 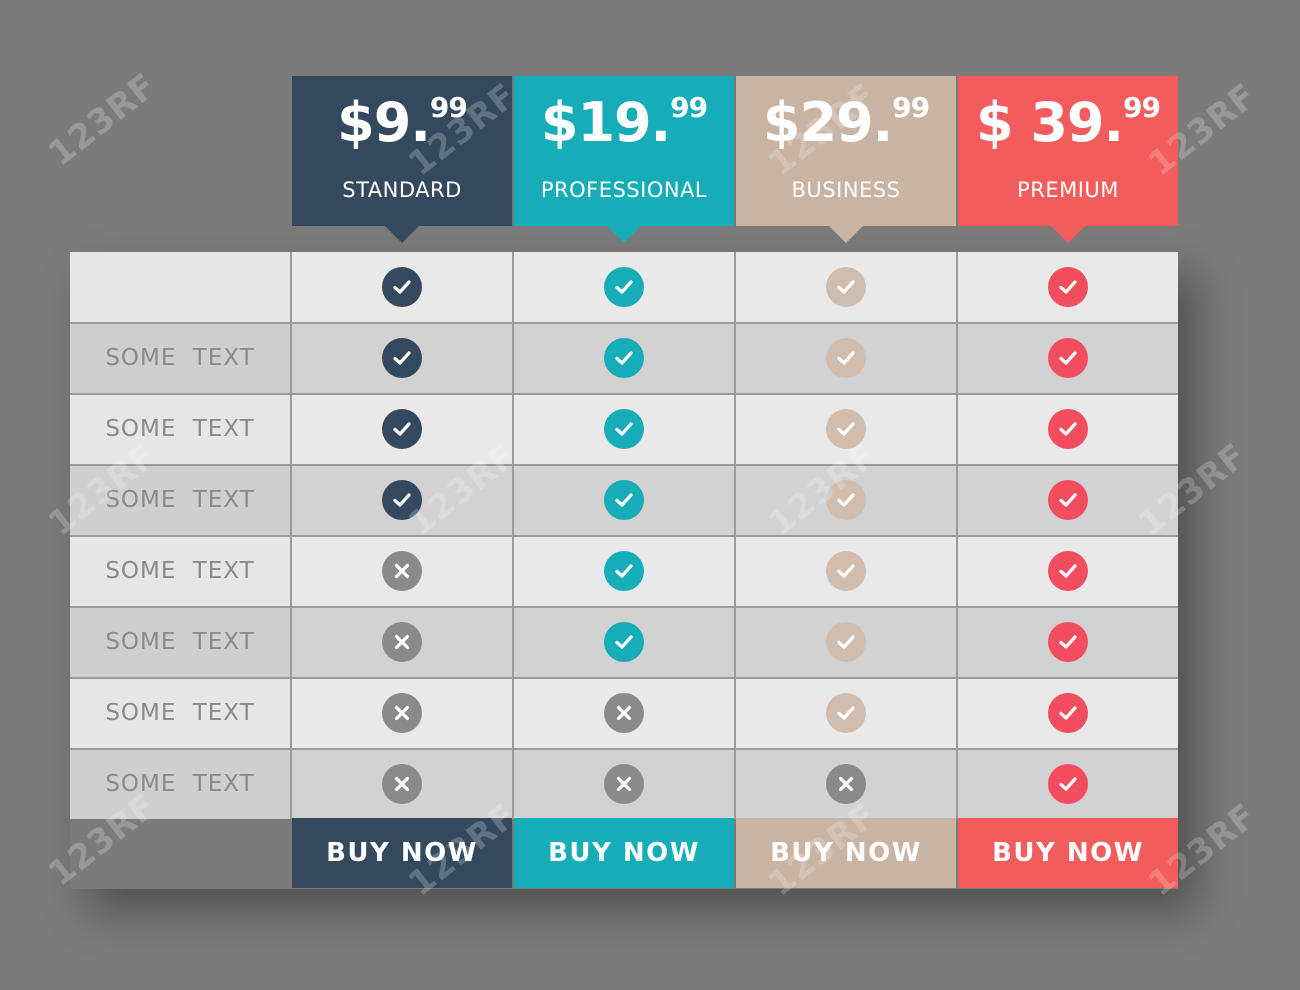 What do you see at coordinates (384, 122) in the screenshot?
I see `plan-price-main: $9.` at bounding box center [384, 122].